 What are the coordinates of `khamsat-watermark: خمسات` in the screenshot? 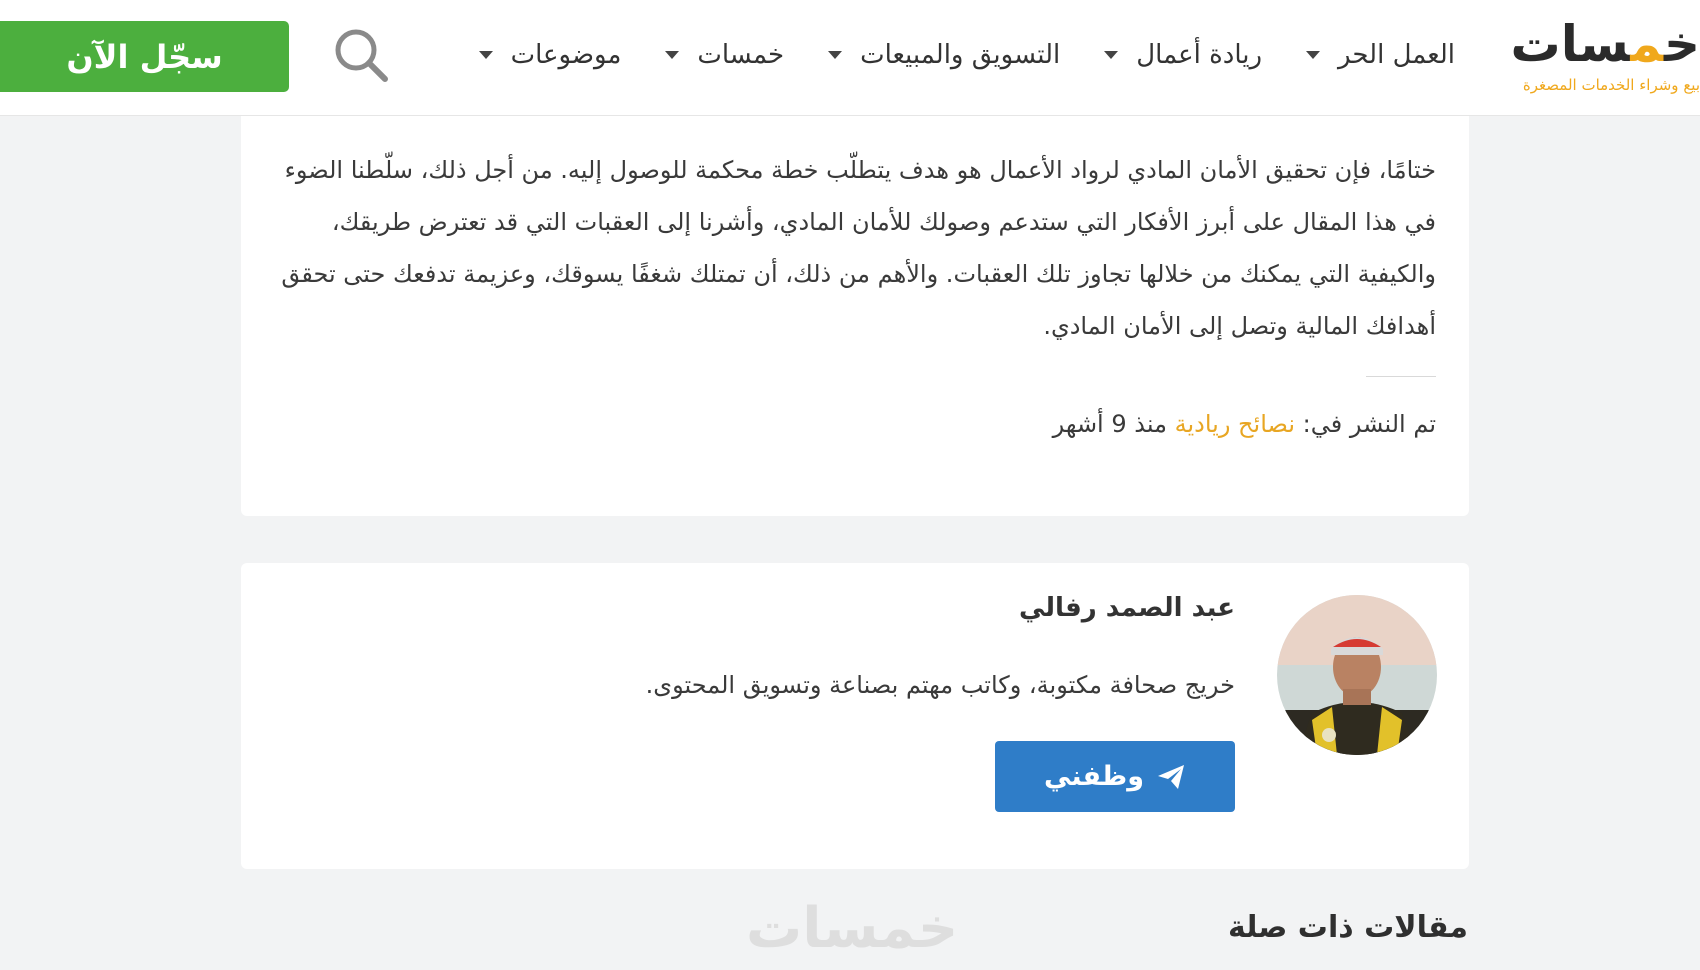 It's located at (852, 928).